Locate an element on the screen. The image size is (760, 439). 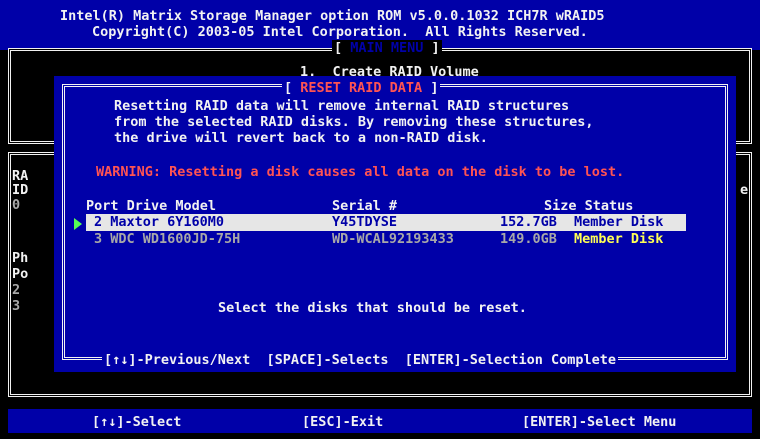
selection-cursor-icon is located at coordinates (78, 224).